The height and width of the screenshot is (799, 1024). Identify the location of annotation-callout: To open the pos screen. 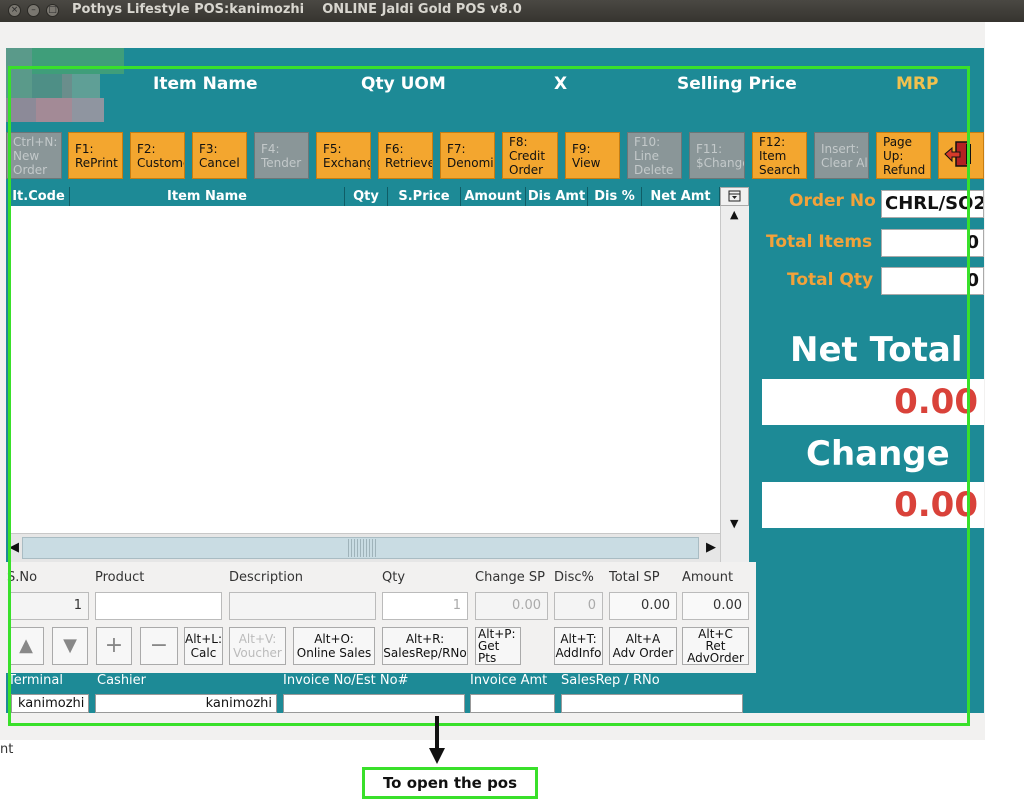
(450, 783).